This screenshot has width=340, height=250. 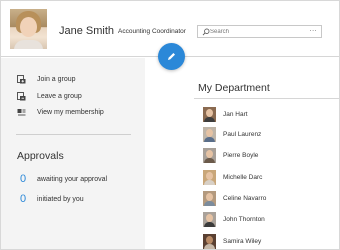 I want to click on list-item: Paul Laurenz, so click(x=232, y=134).